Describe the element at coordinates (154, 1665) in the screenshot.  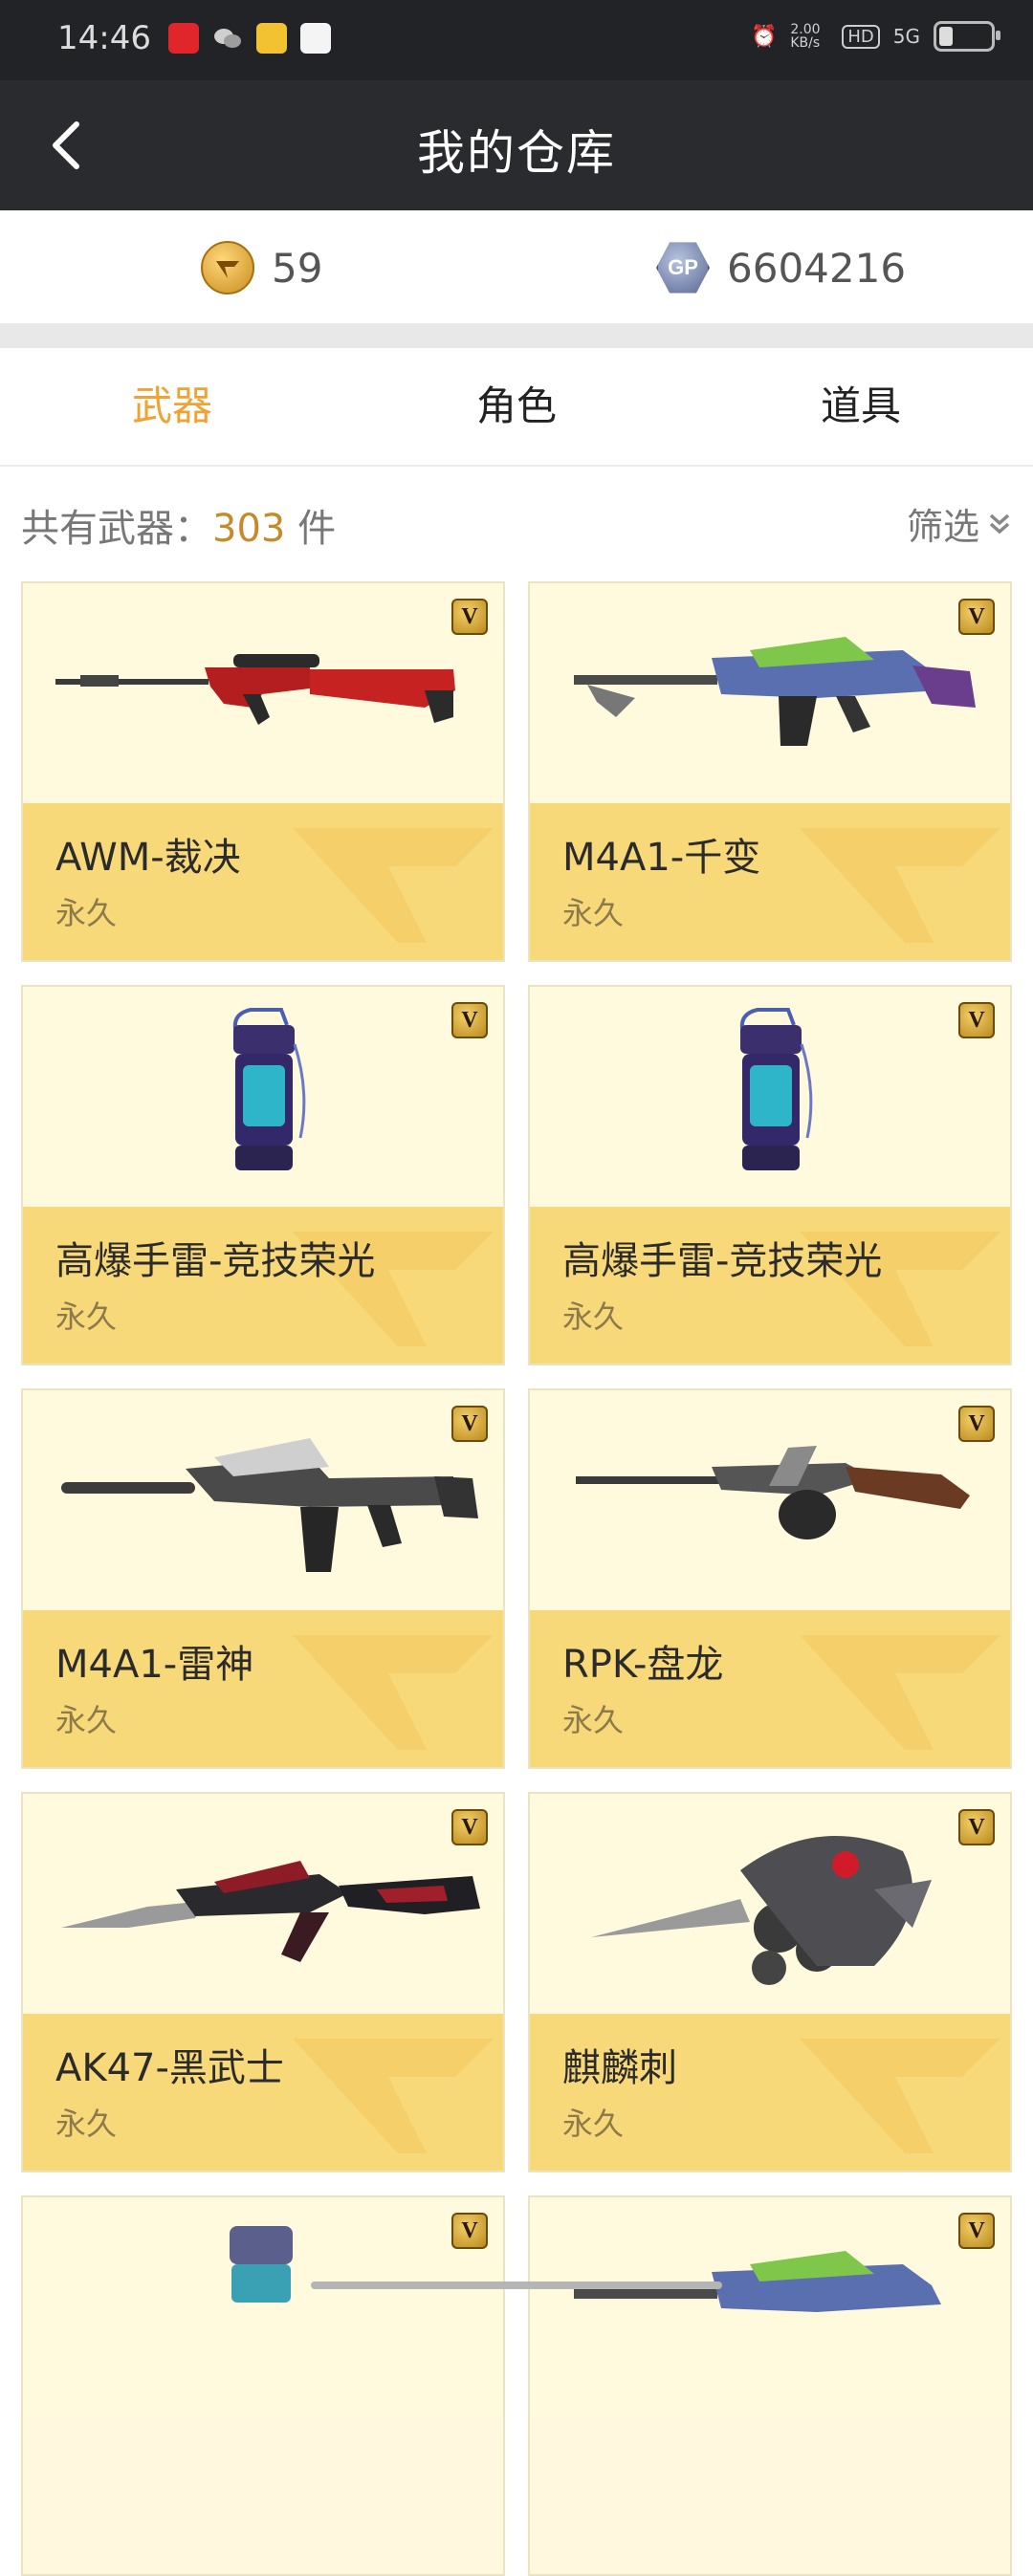
I see `weapon-name: M4A1-雷神` at that location.